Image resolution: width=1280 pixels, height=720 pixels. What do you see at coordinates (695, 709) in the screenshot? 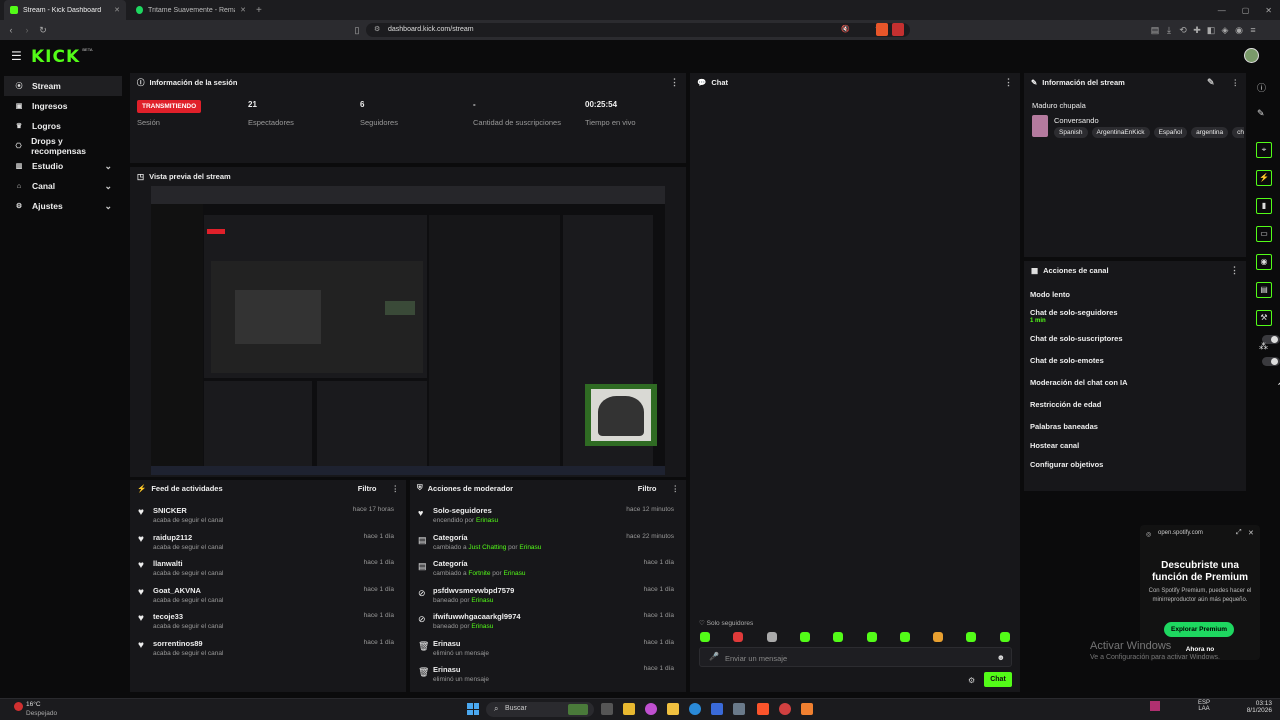
I see `edge-icon` at bounding box center [695, 709].